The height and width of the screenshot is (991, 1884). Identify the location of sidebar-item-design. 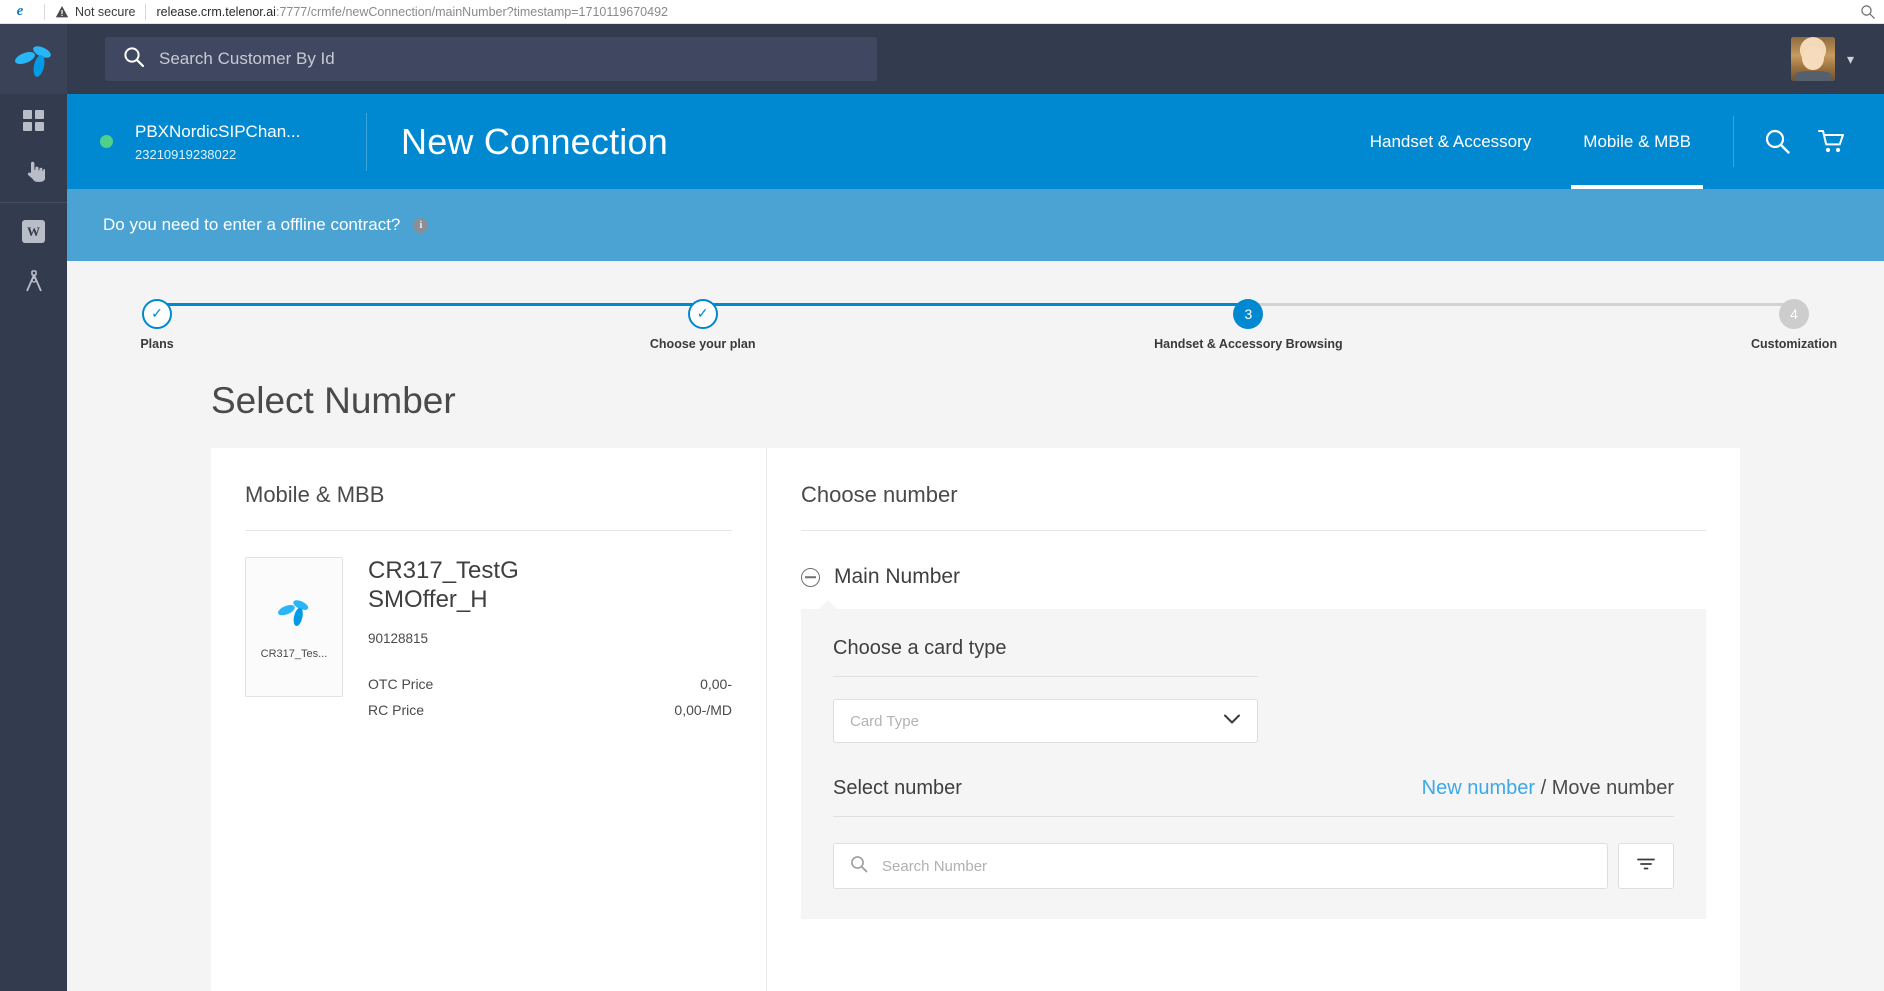
(33, 284).